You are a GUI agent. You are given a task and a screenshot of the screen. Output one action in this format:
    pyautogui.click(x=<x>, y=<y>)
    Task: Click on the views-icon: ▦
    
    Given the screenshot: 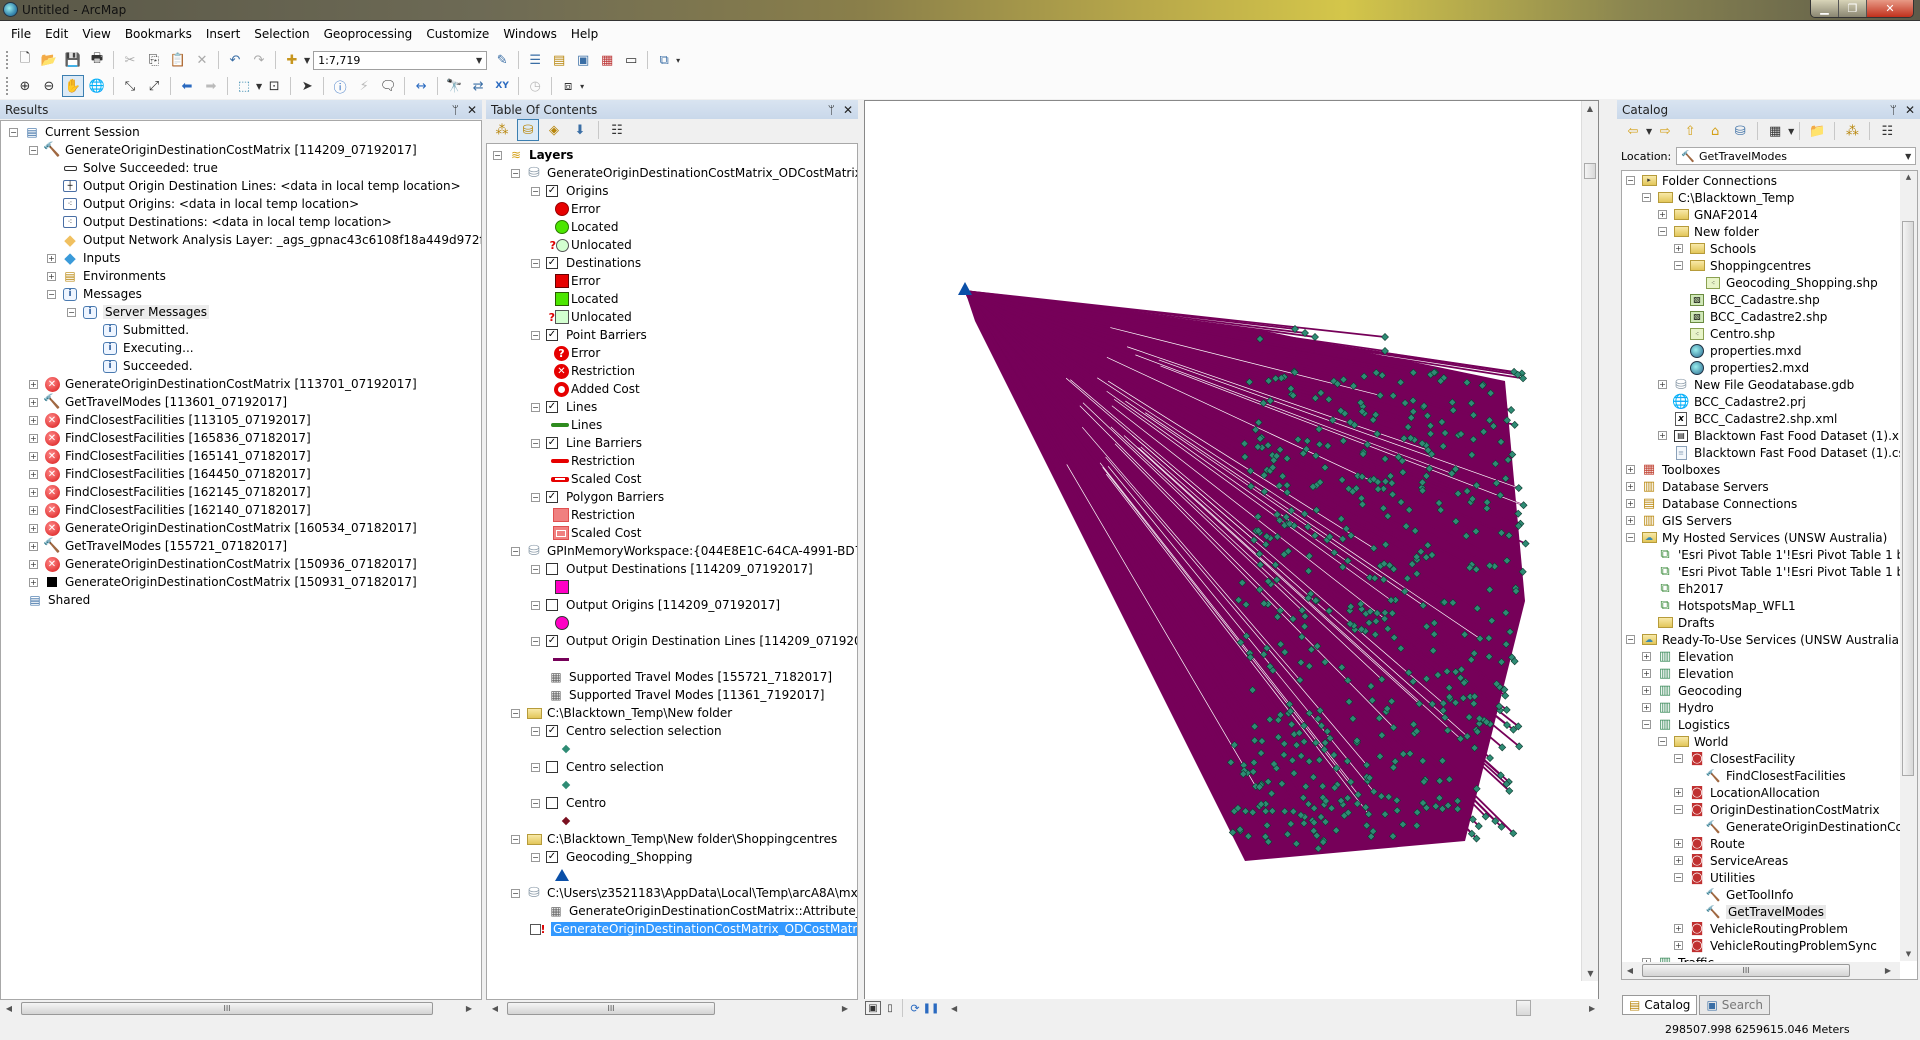 What is the action you would take?
    pyautogui.click(x=1775, y=131)
    